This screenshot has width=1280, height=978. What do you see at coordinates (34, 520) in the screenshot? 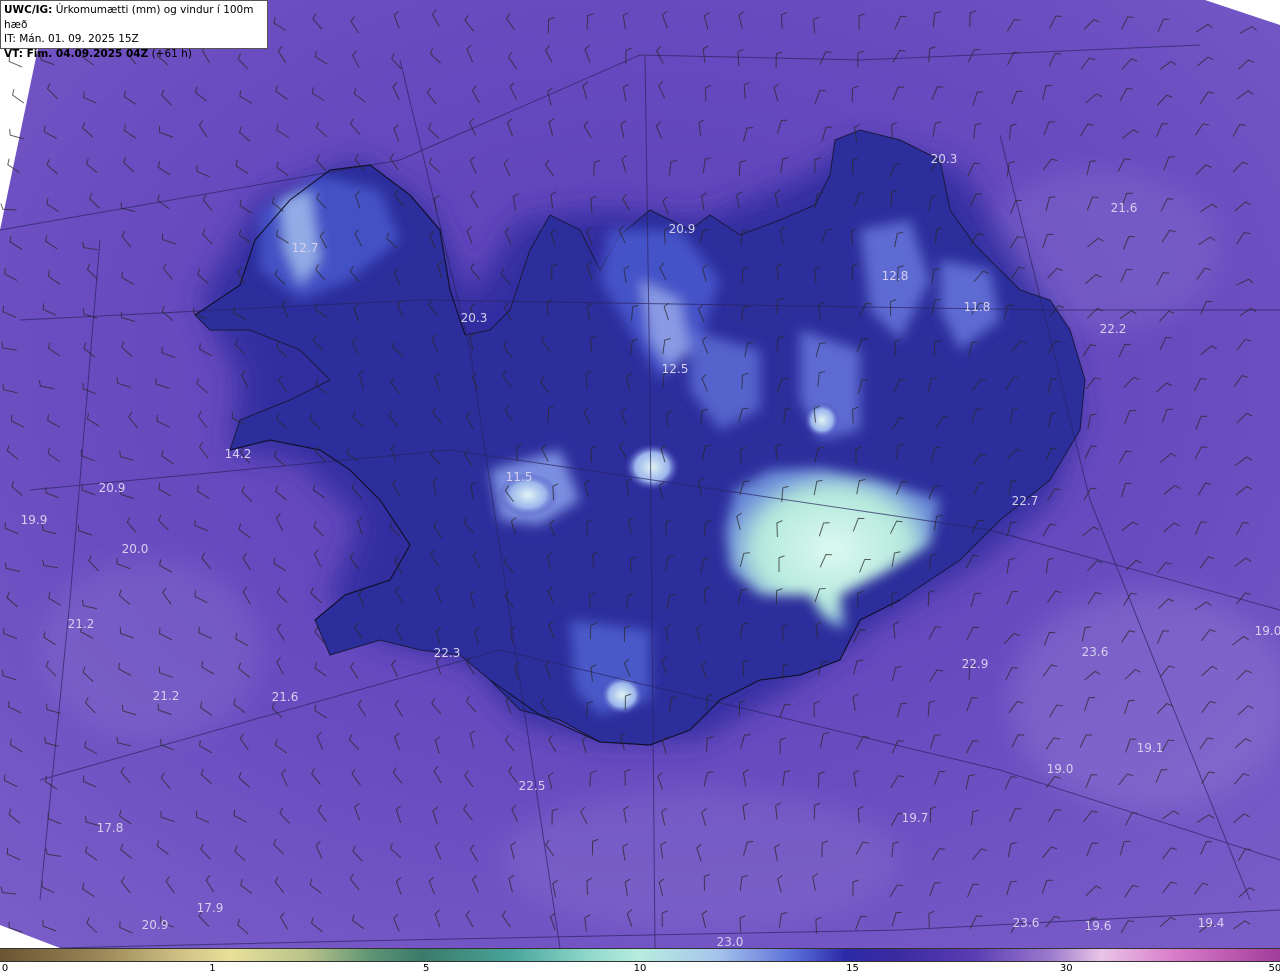
I see `map-value-label: 19.9` at bounding box center [34, 520].